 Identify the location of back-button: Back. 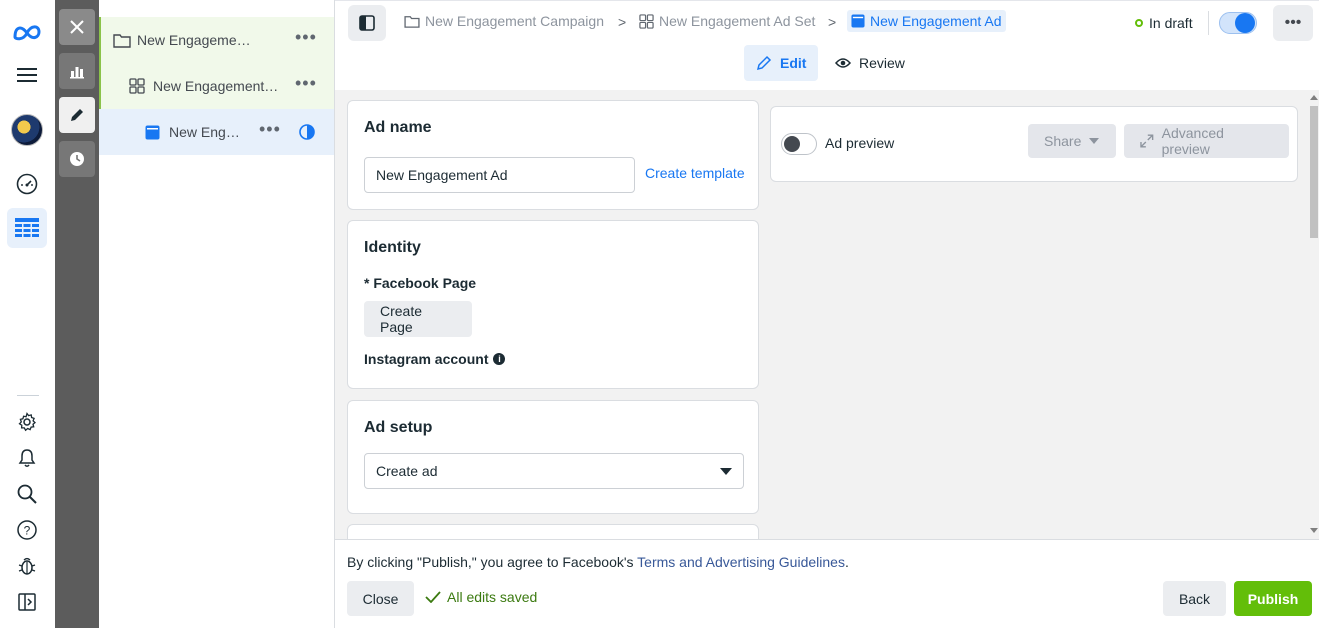
(1194, 598).